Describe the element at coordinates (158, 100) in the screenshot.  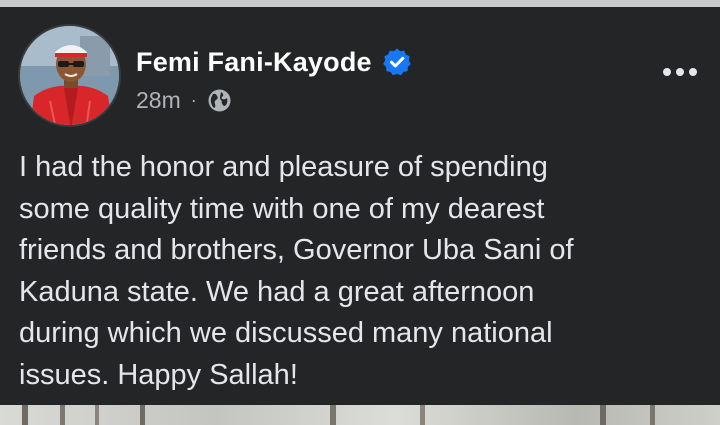
I see `post-timestamp: 28m` at that location.